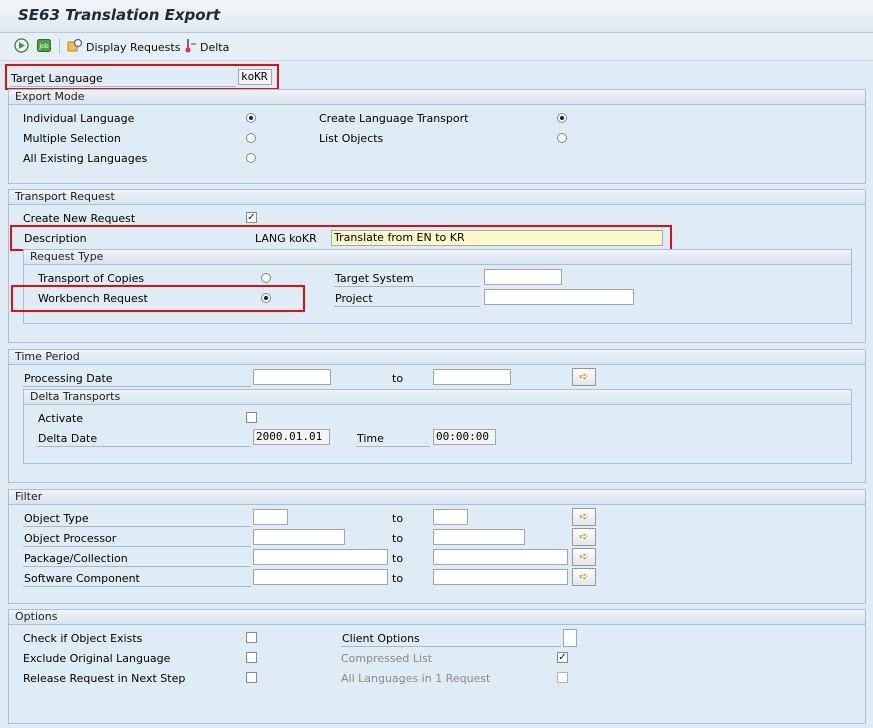 This screenshot has height=728, width=873. What do you see at coordinates (291, 437) in the screenshot?
I see `delta-date-field: 2000.01.01` at bounding box center [291, 437].